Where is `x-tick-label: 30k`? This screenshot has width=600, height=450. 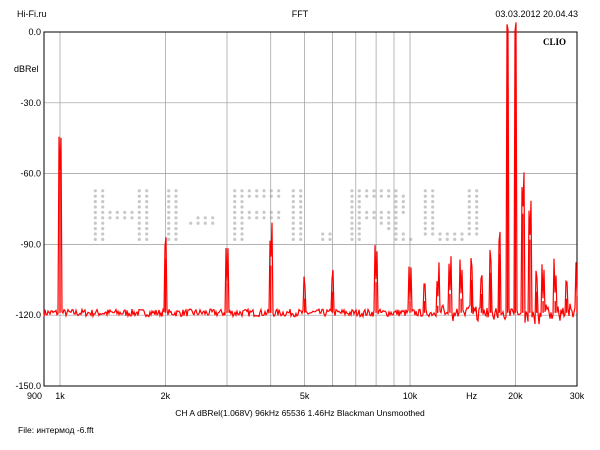 x-tick-label: 30k is located at coordinates (577, 396).